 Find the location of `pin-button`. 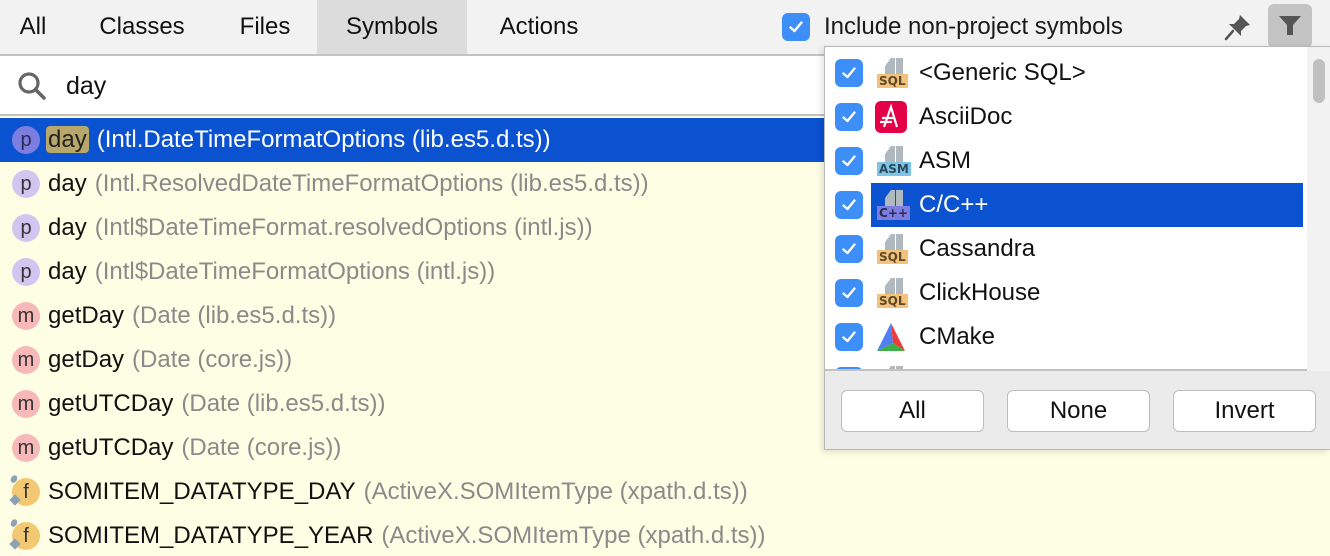

pin-button is located at coordinates (1238, 27).